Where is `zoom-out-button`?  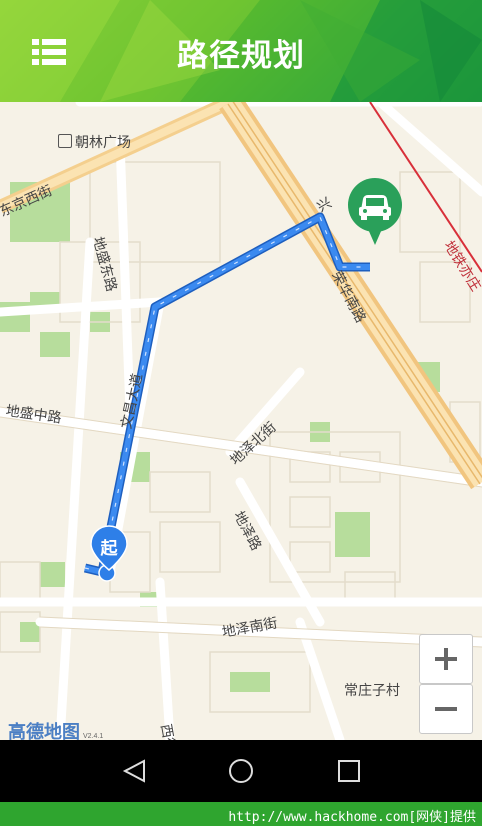
zoom-out-button is located at coordinates (446, 709).